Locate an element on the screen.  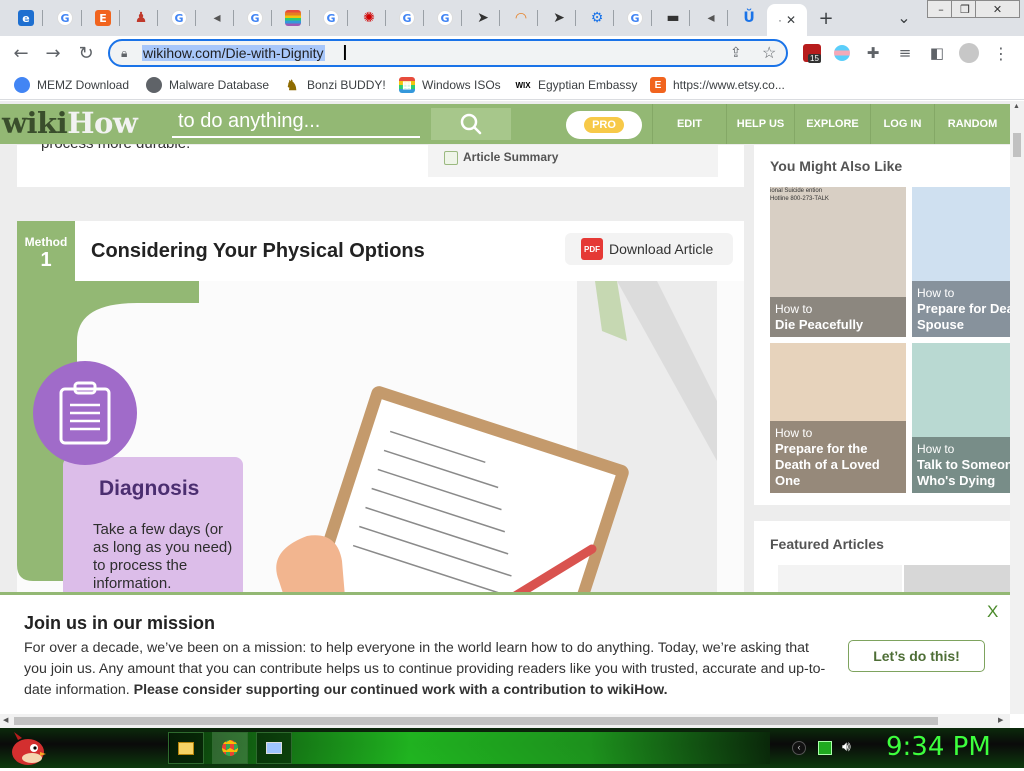
share-icon: ⇪ is located at coordinates (736, 52).